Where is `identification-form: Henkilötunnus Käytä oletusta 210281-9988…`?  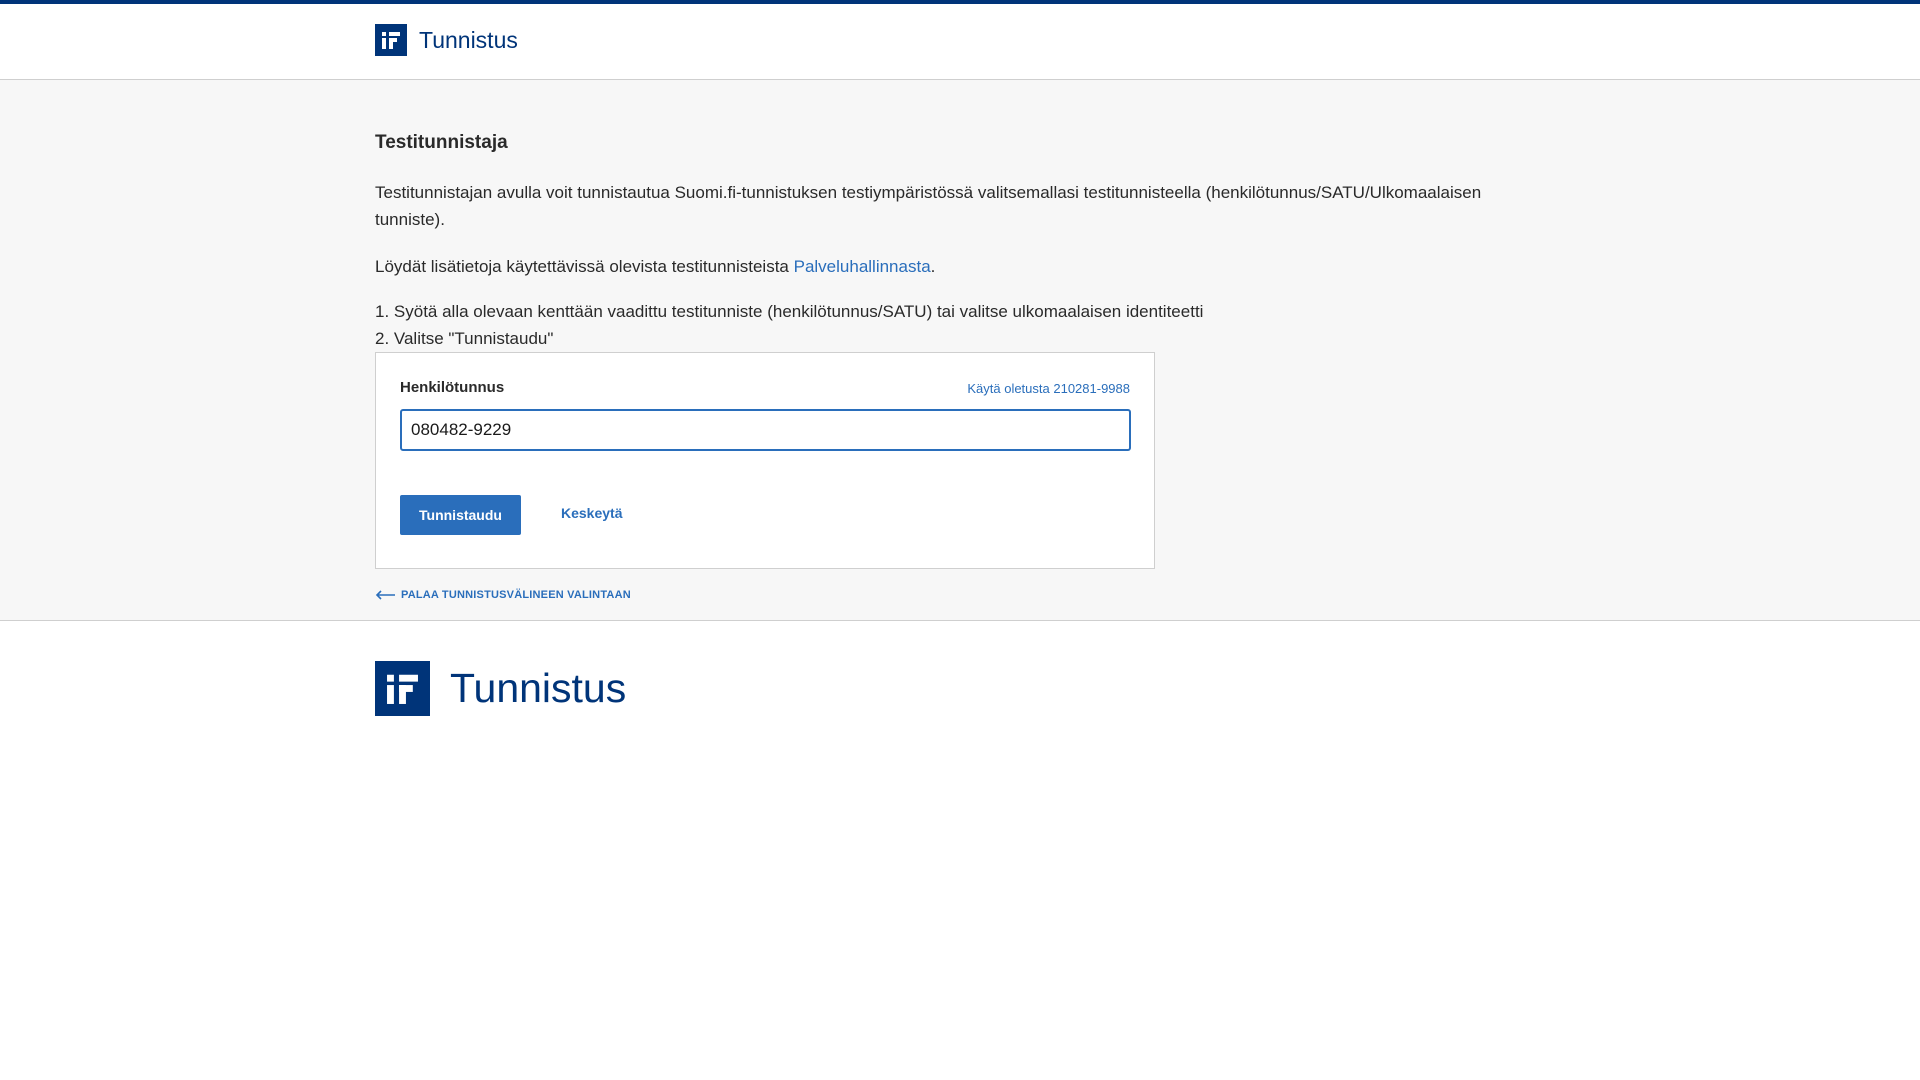
identification-form: Henkilötunnus Käytä oletusta 210281-9988… is located at coordinates (765, 460).